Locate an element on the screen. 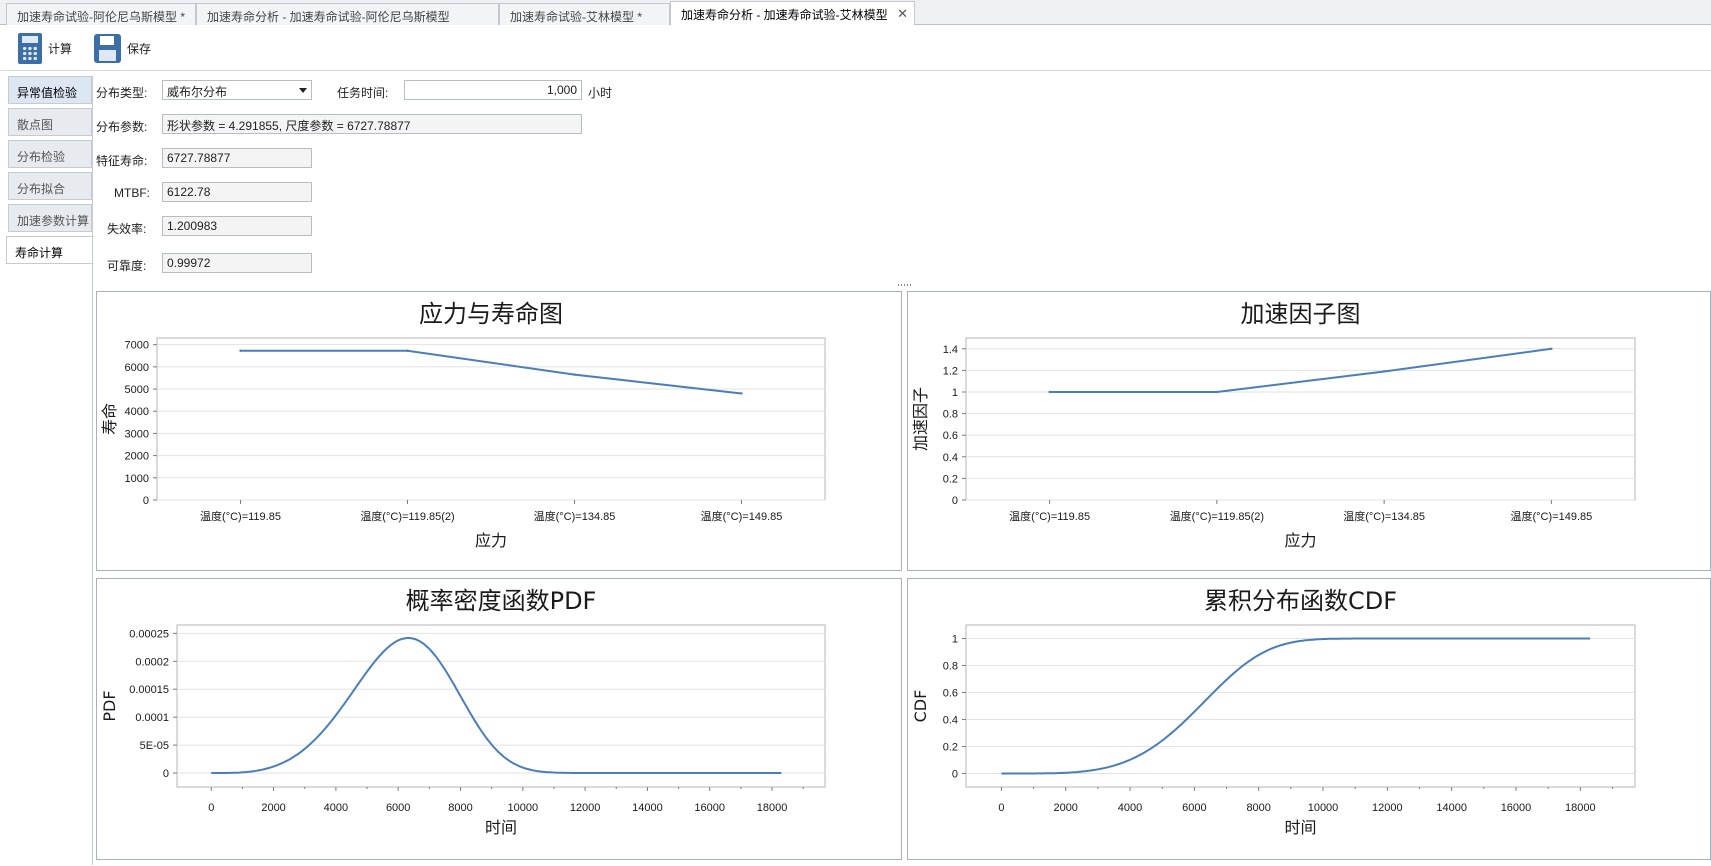  sidebar-item-accel-params: 加速参数计算 is located at coordinates (50, 218).